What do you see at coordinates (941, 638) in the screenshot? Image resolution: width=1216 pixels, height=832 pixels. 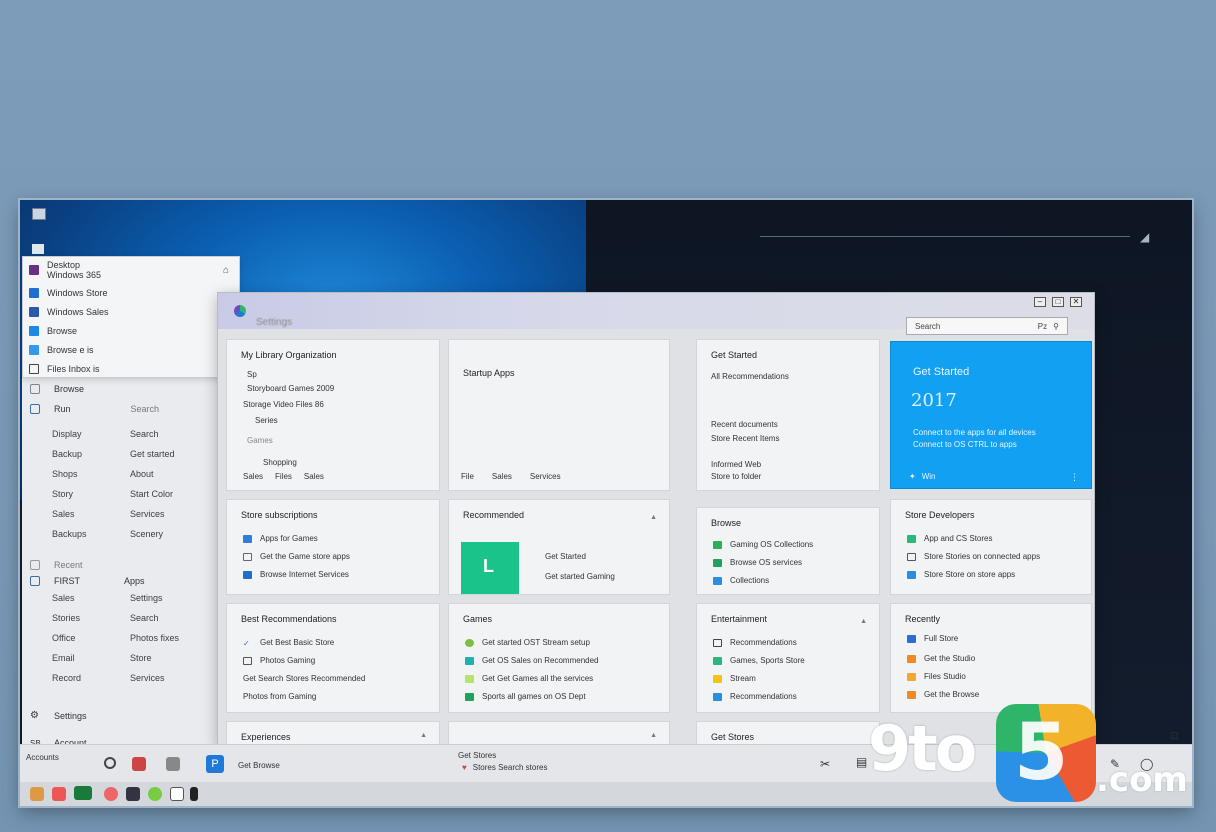 I see `tile-line: Full Store` at bounding box center [941, 638].